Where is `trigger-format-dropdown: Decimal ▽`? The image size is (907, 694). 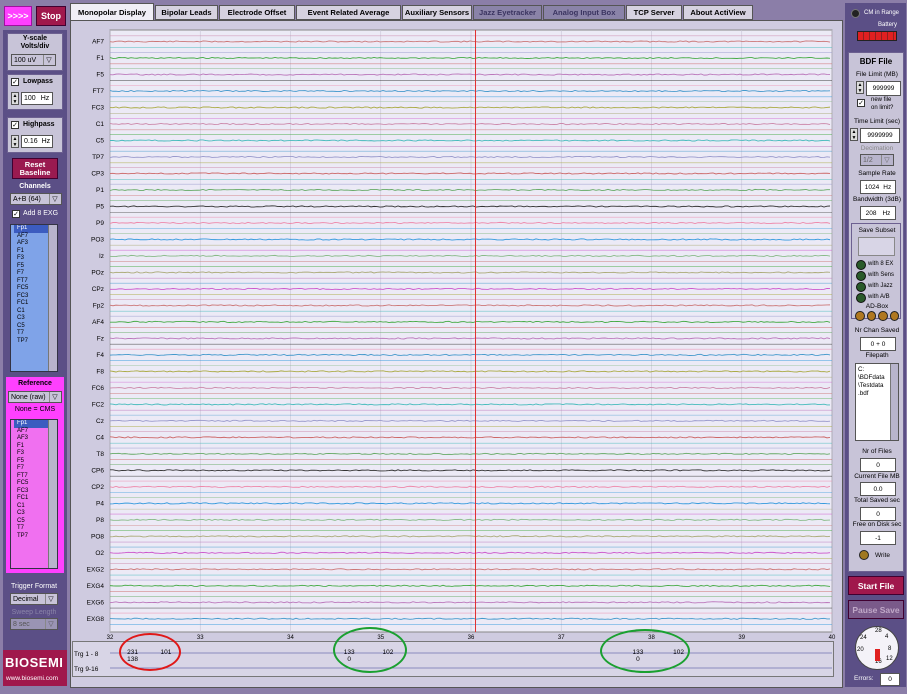
trigger-format-dropdown: Decimal ▽ is located at coordinates (34, 599).